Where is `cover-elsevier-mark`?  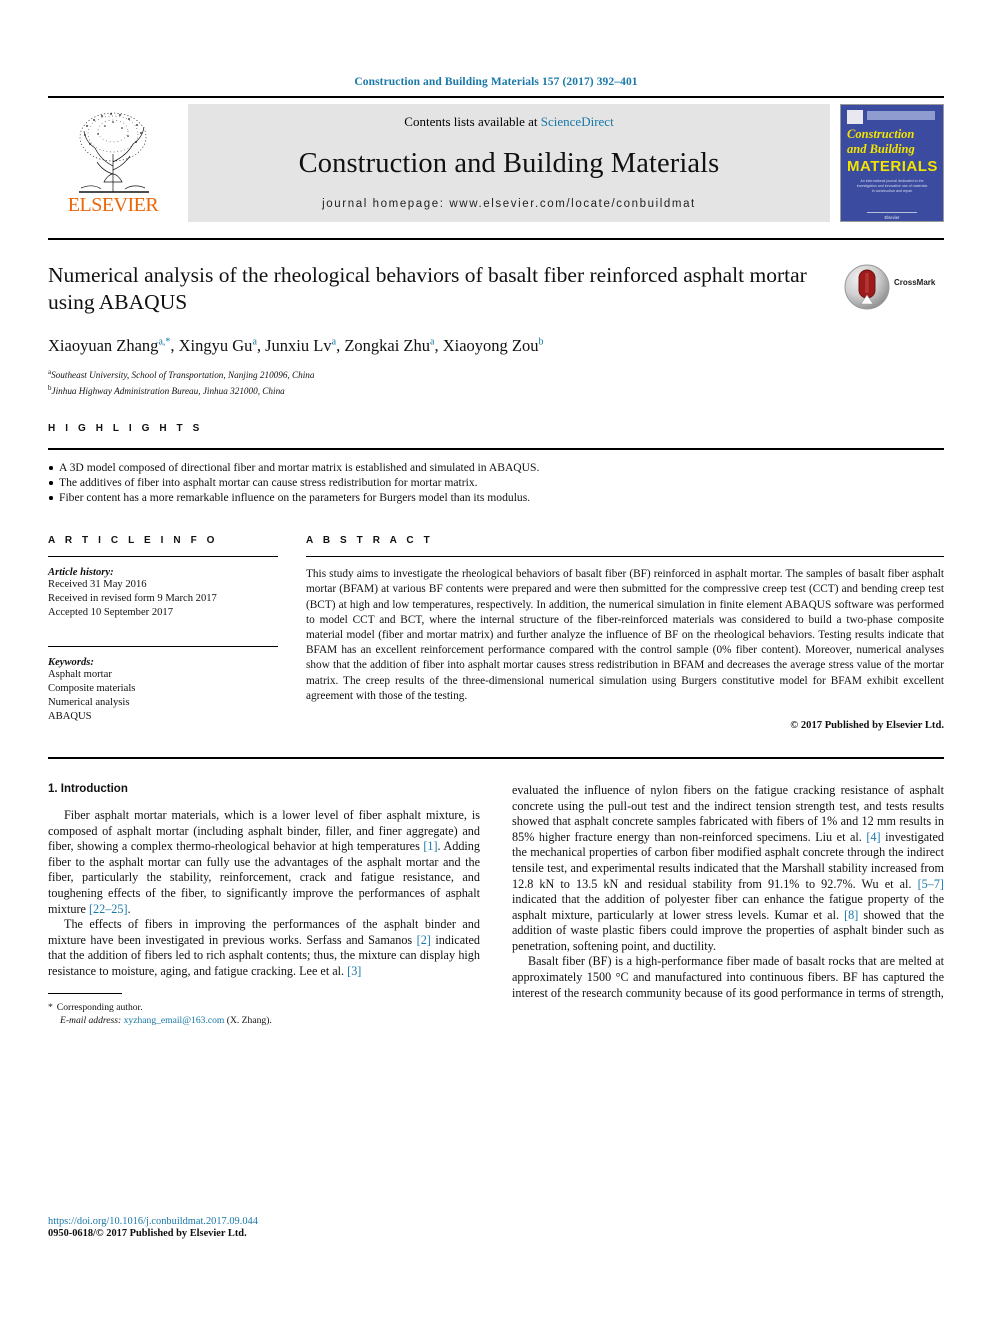 cover-elsevier-mark is located at coordinates (855, 117).